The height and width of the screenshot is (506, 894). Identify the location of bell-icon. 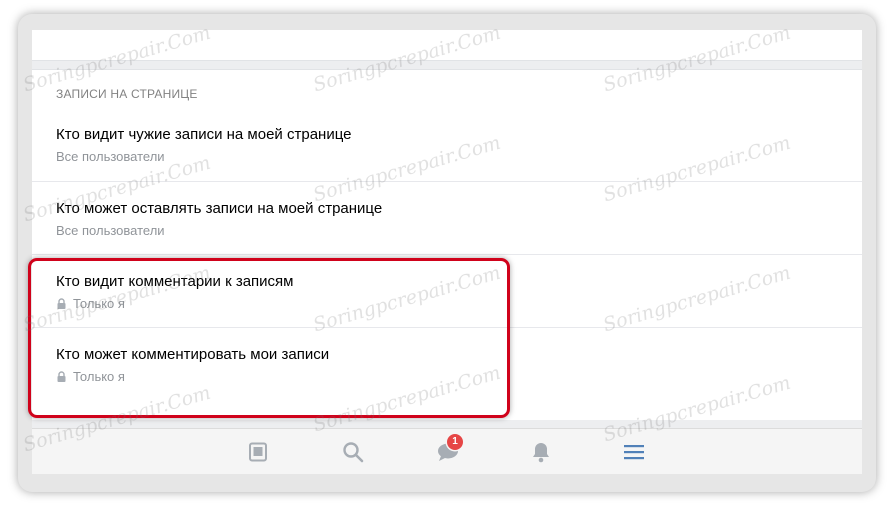
(541, 453).